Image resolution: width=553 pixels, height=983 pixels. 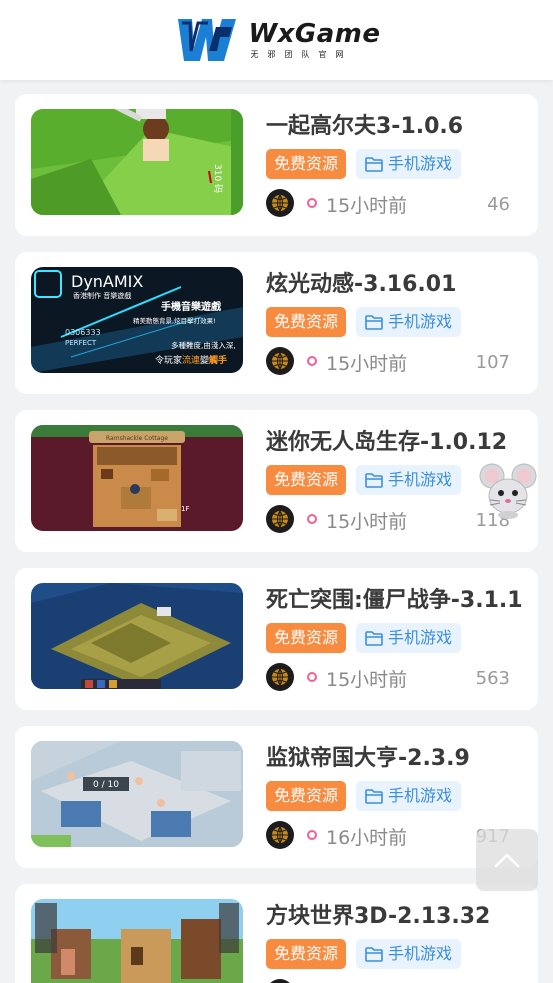 What do you see at coordinates (508, 491) in the screenshot?
I see `mouse-mascot-icon` at bounding box center [508, 491].